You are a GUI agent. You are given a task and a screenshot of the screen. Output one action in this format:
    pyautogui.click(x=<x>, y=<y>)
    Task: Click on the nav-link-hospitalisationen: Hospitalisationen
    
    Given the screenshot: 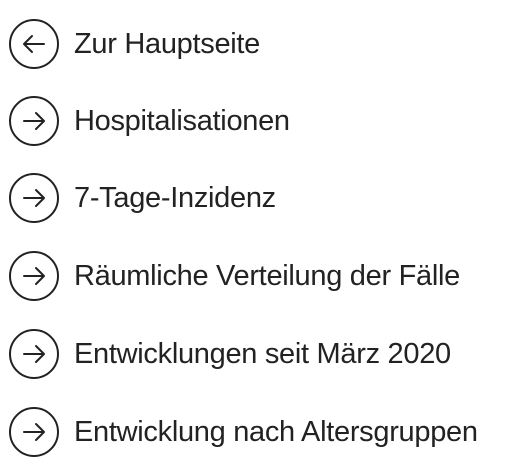 What is the action you would take?
    pyautogui.click(x=149, y=121)
    